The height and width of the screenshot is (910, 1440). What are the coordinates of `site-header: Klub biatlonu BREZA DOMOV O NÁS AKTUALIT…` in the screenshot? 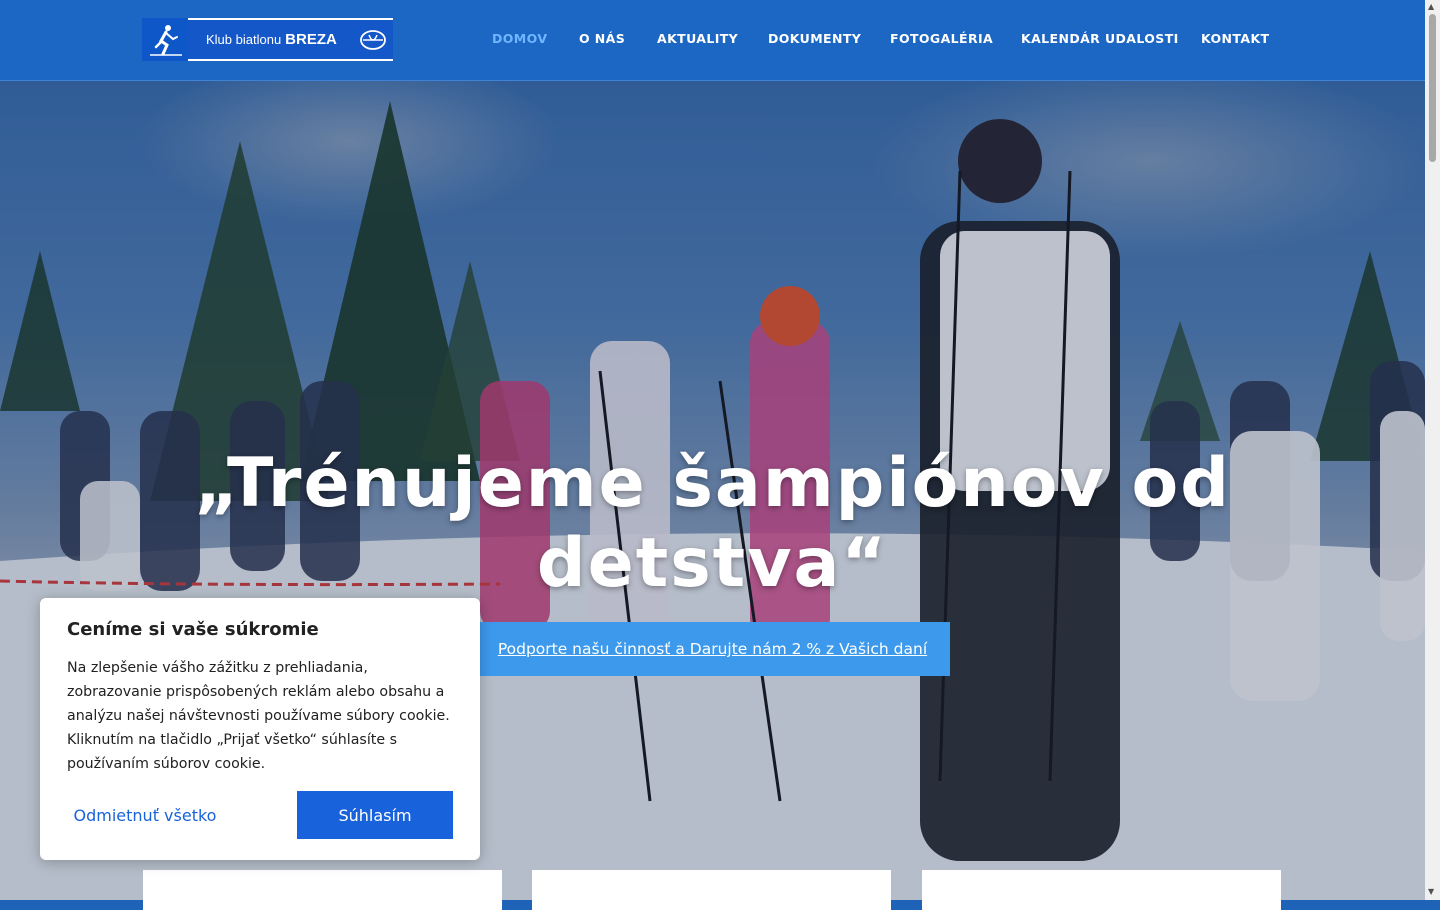 It's located at (712, 40).